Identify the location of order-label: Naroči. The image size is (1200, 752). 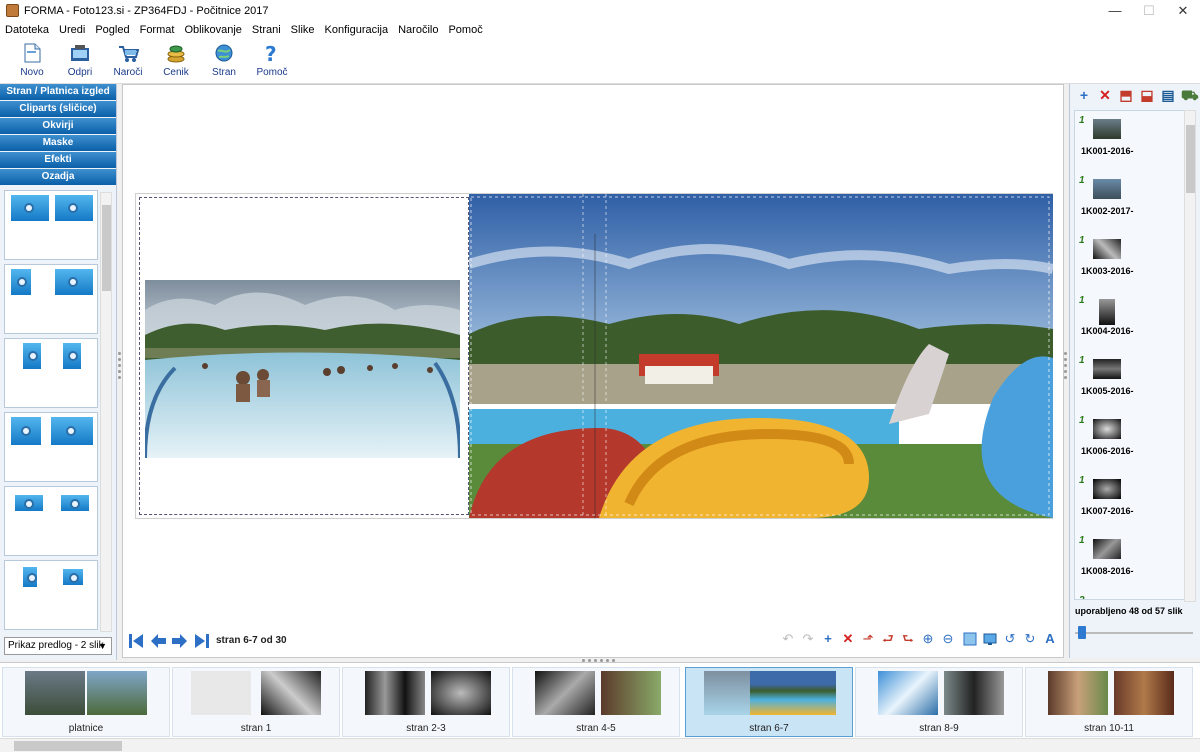
(128, 72).